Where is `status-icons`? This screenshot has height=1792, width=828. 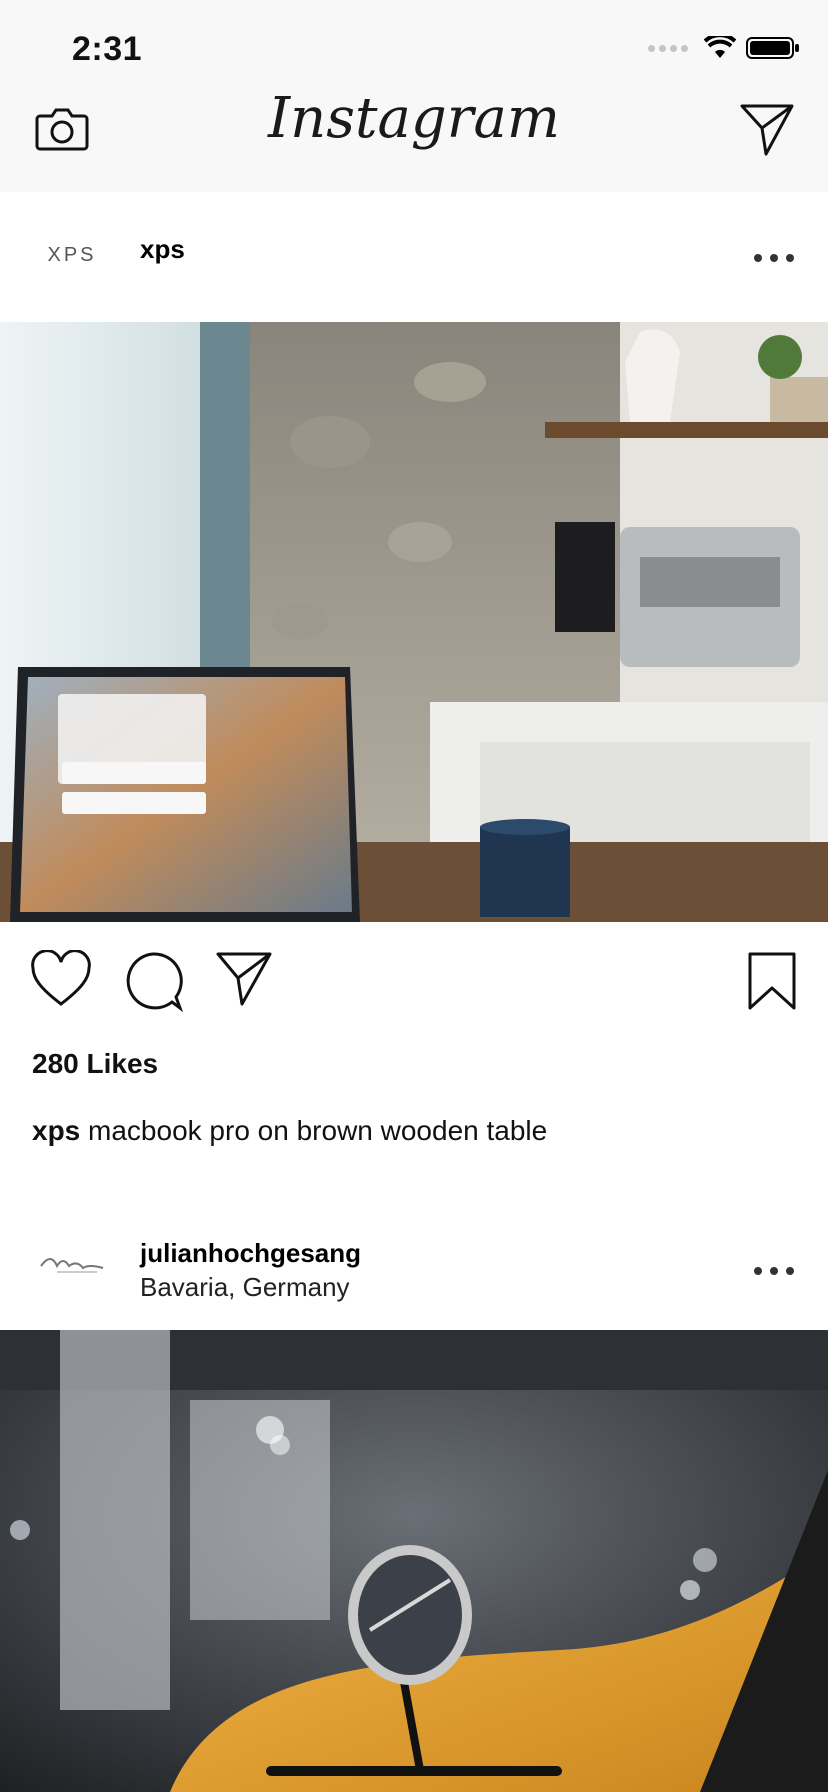 status-icons is located at coordinates (724, 48).